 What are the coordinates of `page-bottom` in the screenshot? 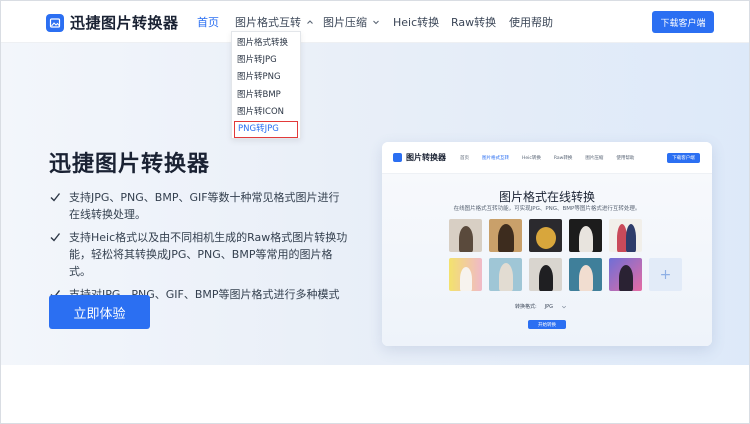 It's located at (375, 394).